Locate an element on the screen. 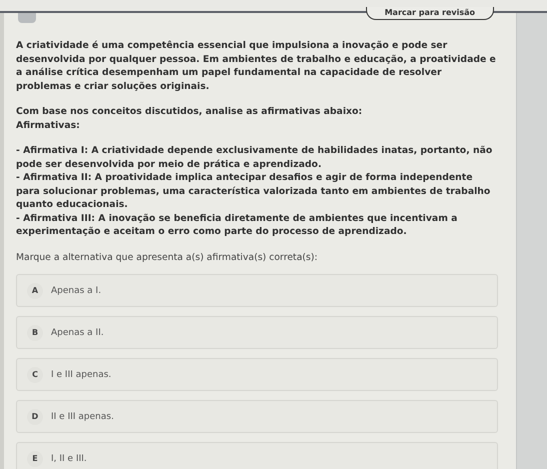  answer-option: C I e III apenas. is located at coordinates (257, 374).